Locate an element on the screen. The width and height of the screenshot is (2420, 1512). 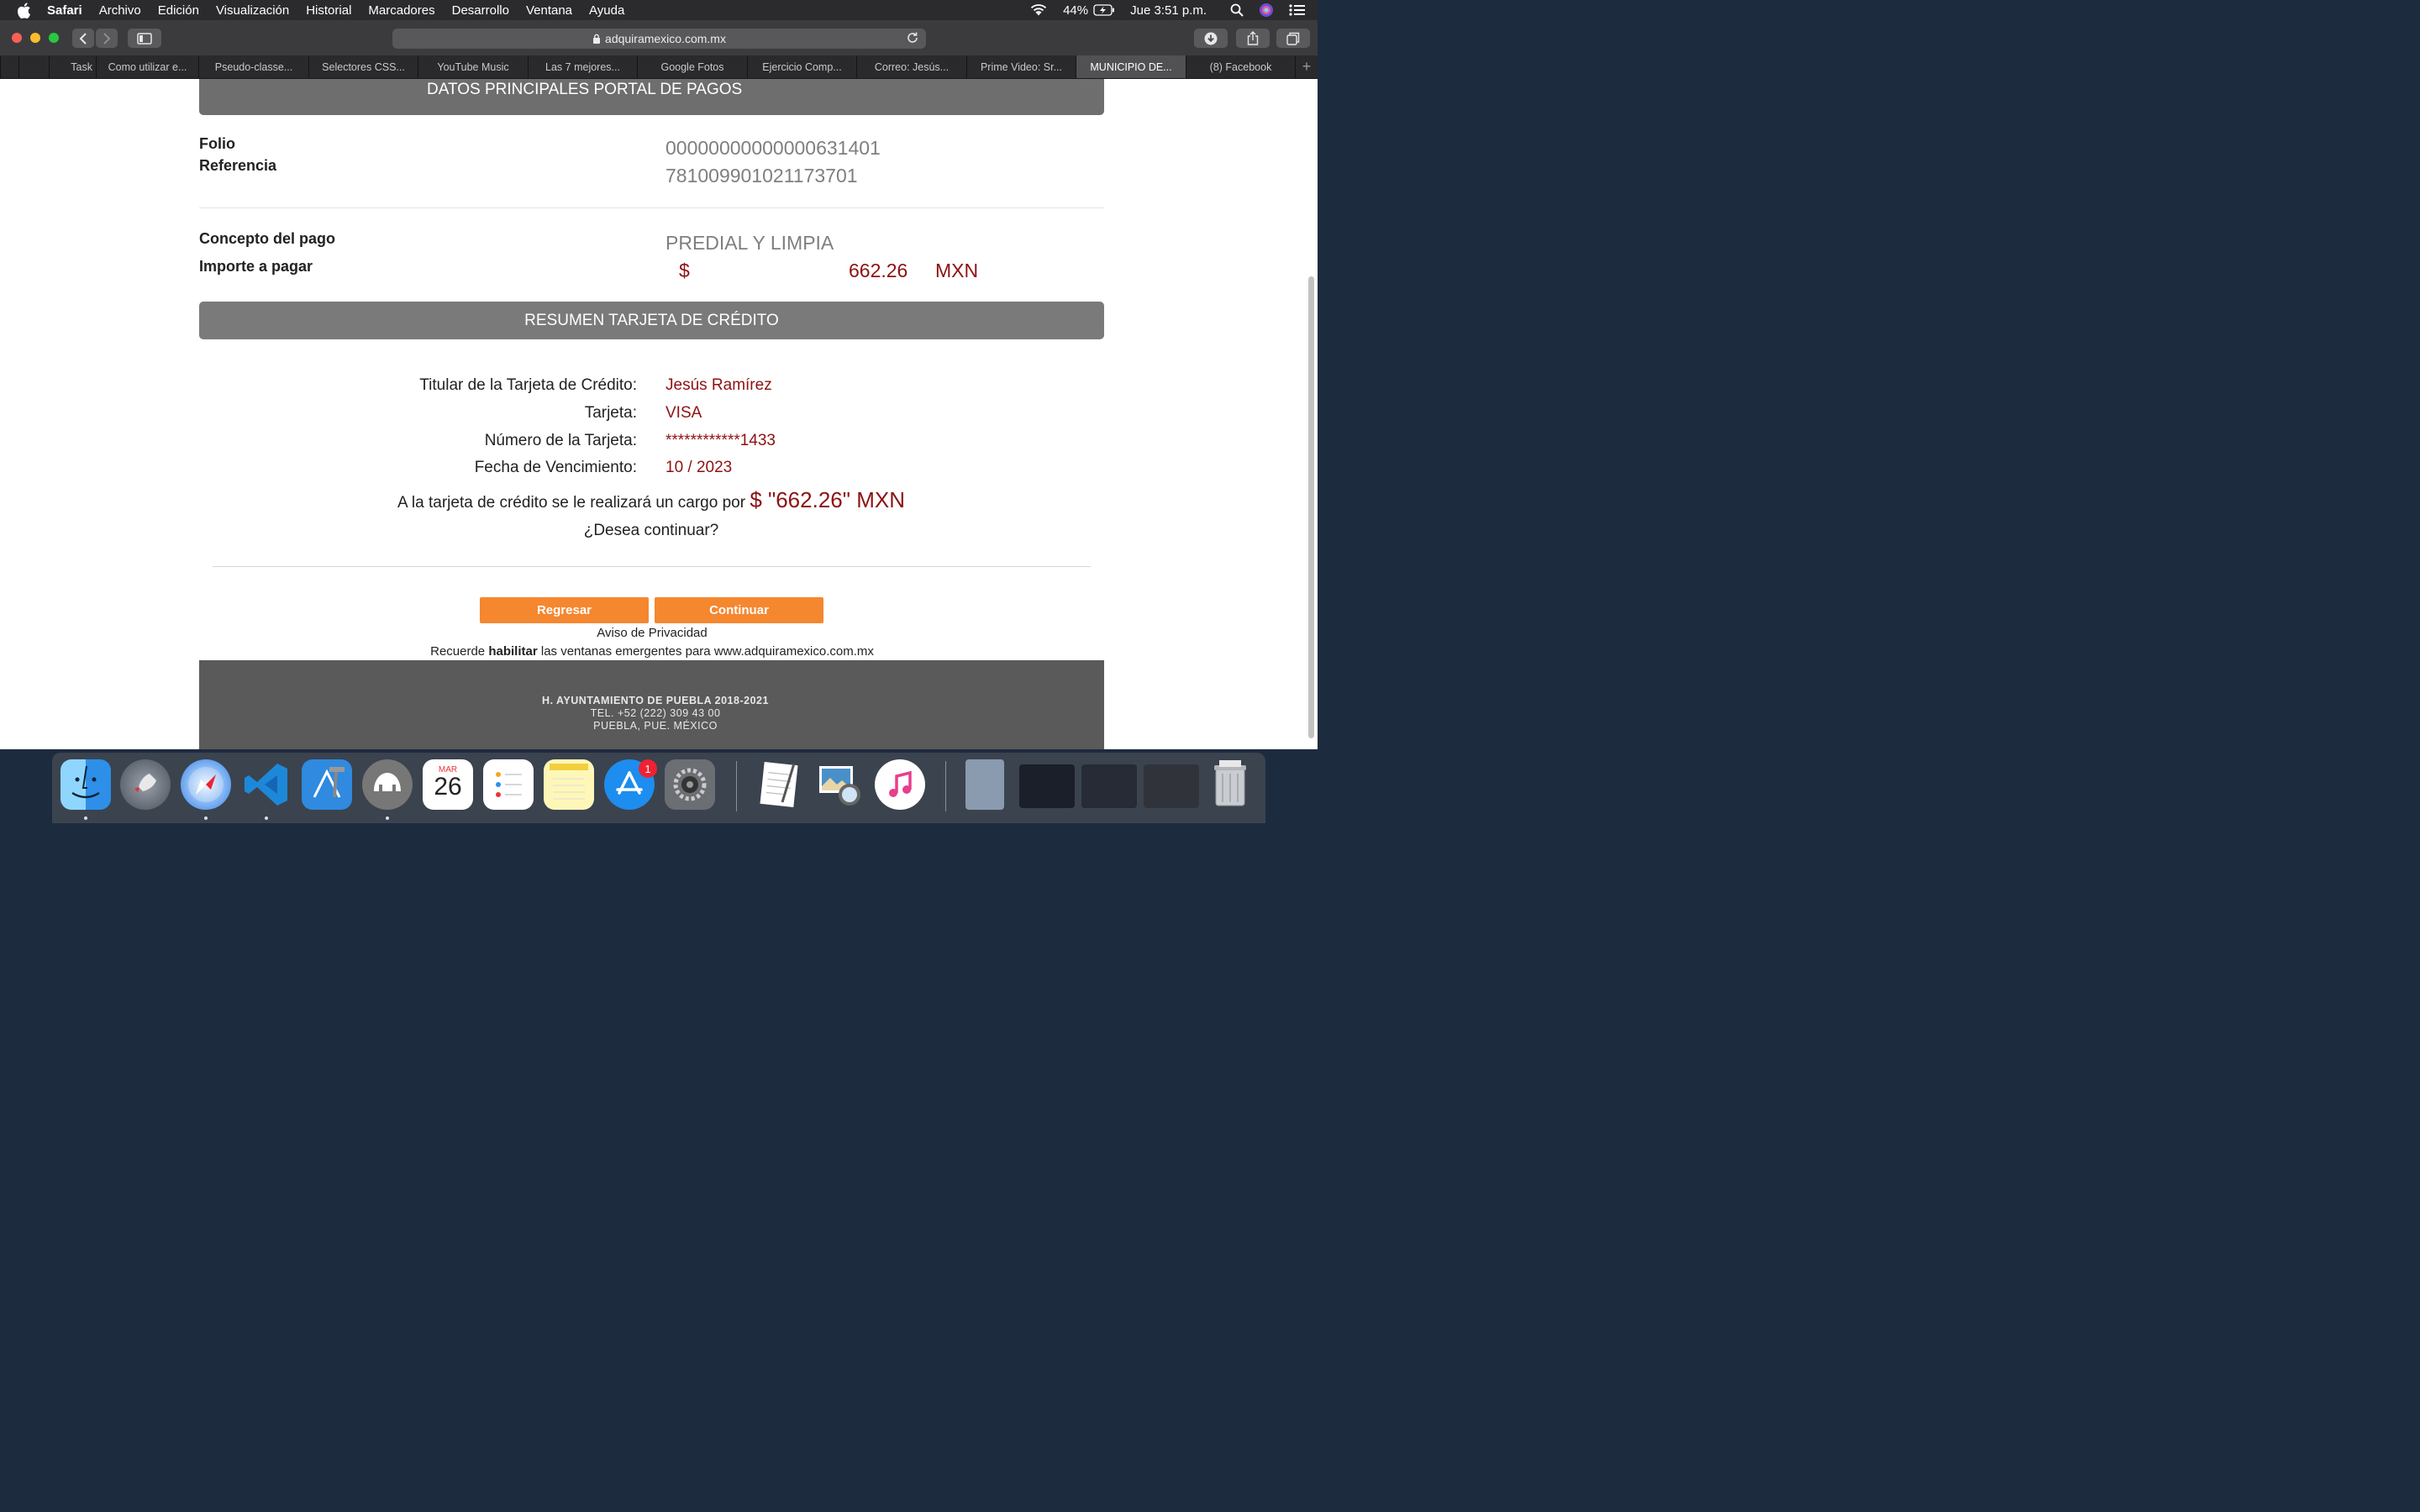
safari-toolbar: adquiramexico.com.mx is located at coordinates (659, 38).